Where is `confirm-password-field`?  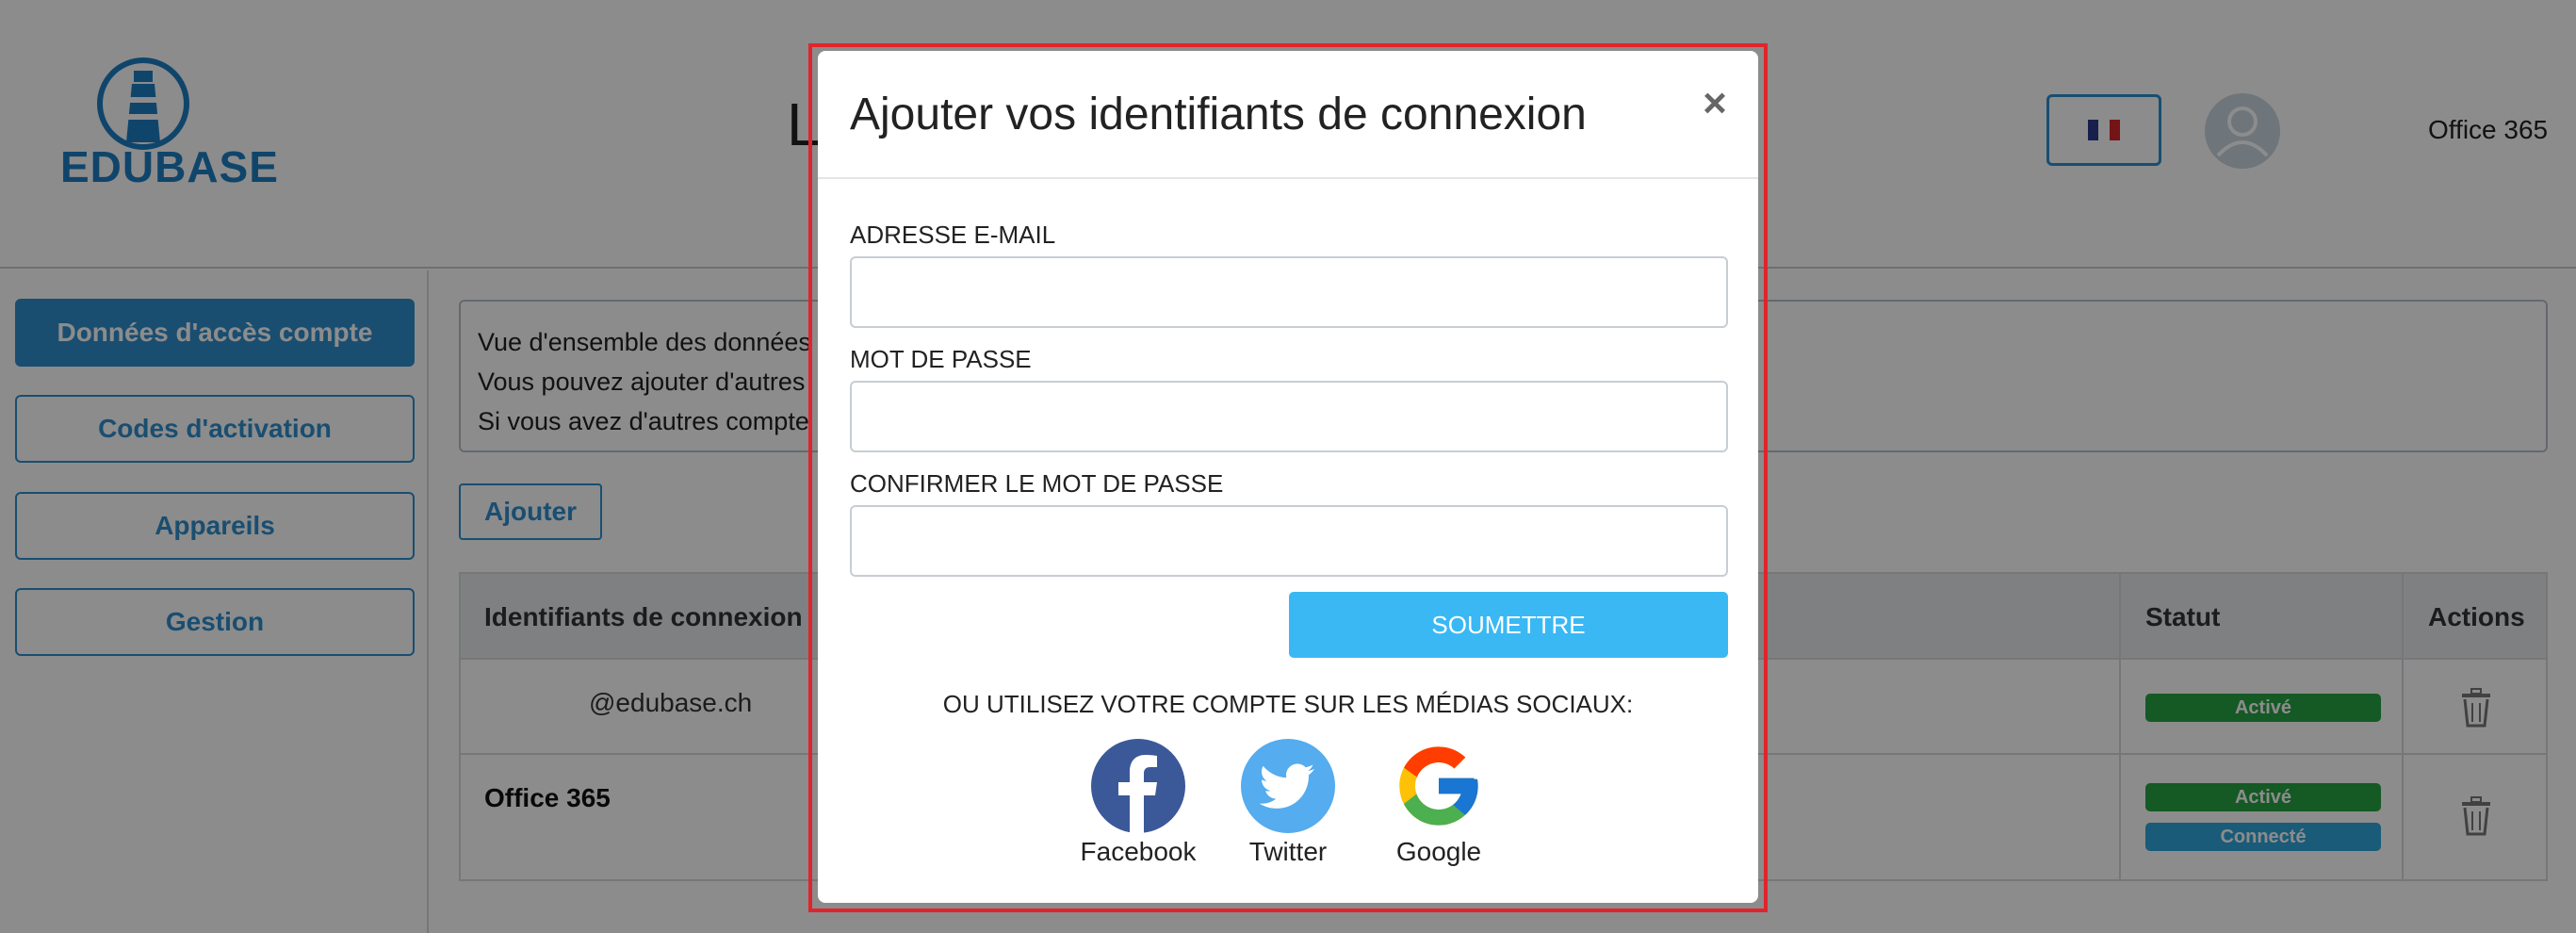 confirm-password-field is located at coordinates (1289, 541).